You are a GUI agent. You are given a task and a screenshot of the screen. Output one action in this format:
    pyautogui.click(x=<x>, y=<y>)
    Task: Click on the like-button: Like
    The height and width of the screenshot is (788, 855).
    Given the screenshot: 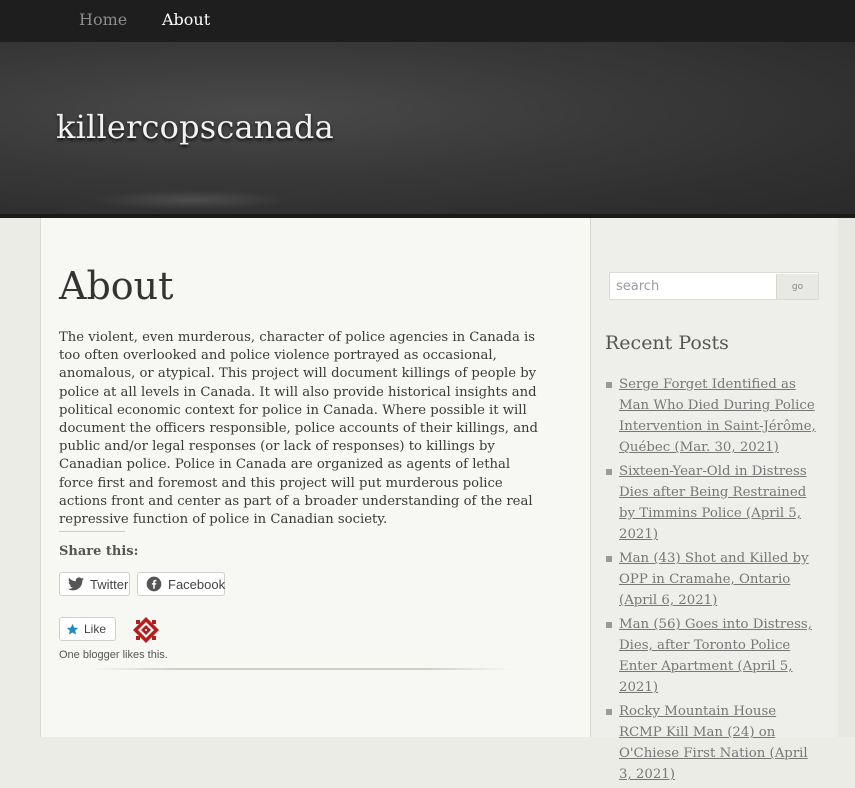 What is the action you would take?
    pyautogui.click(x=87, y=629)
    